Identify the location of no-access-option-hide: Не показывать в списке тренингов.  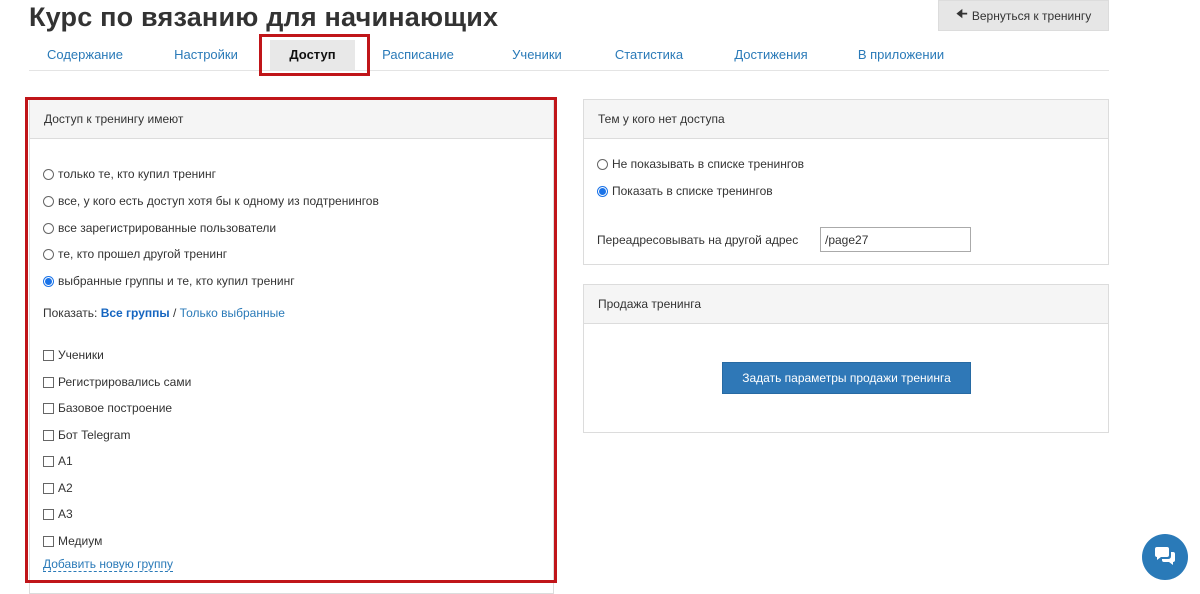
(700, 164).